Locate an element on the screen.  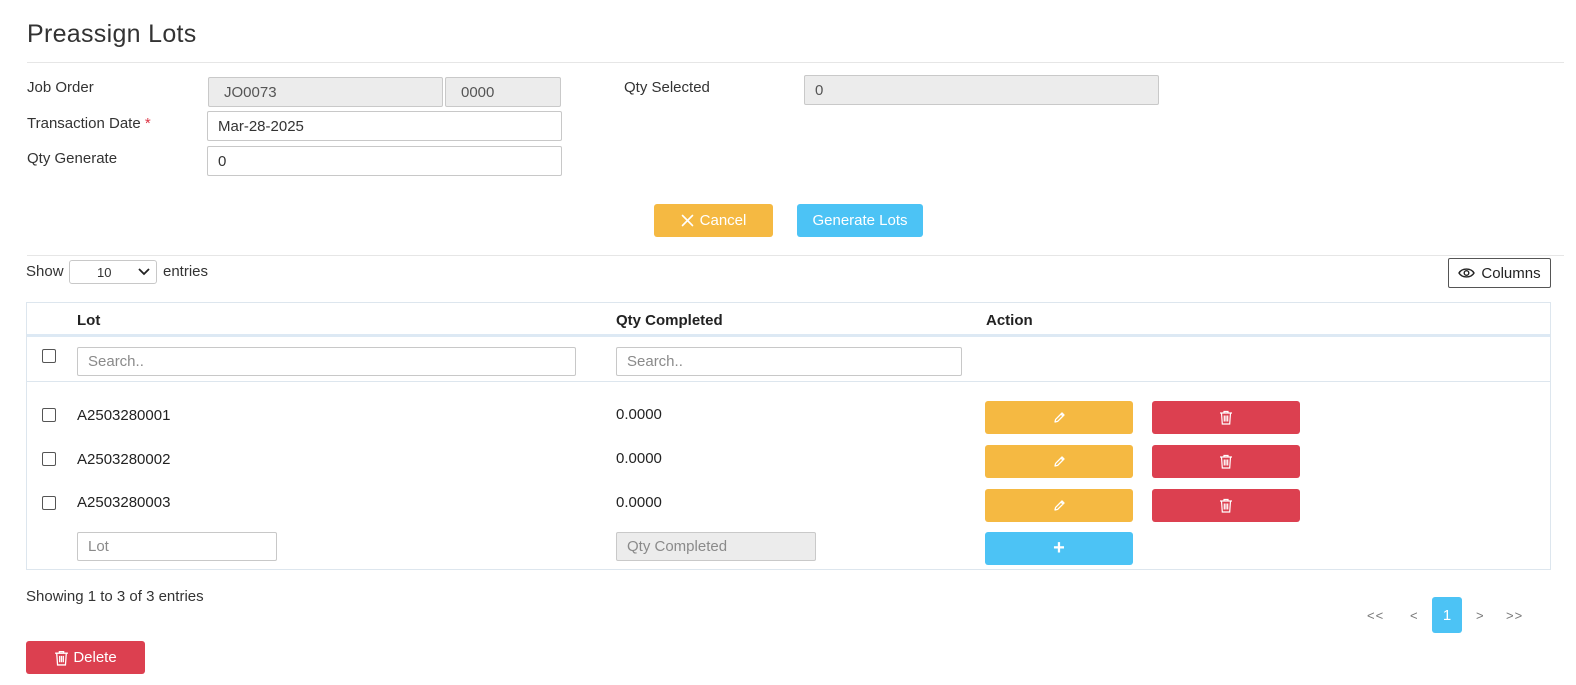
page-size-value: 10 is located at coordinates (104, 272).